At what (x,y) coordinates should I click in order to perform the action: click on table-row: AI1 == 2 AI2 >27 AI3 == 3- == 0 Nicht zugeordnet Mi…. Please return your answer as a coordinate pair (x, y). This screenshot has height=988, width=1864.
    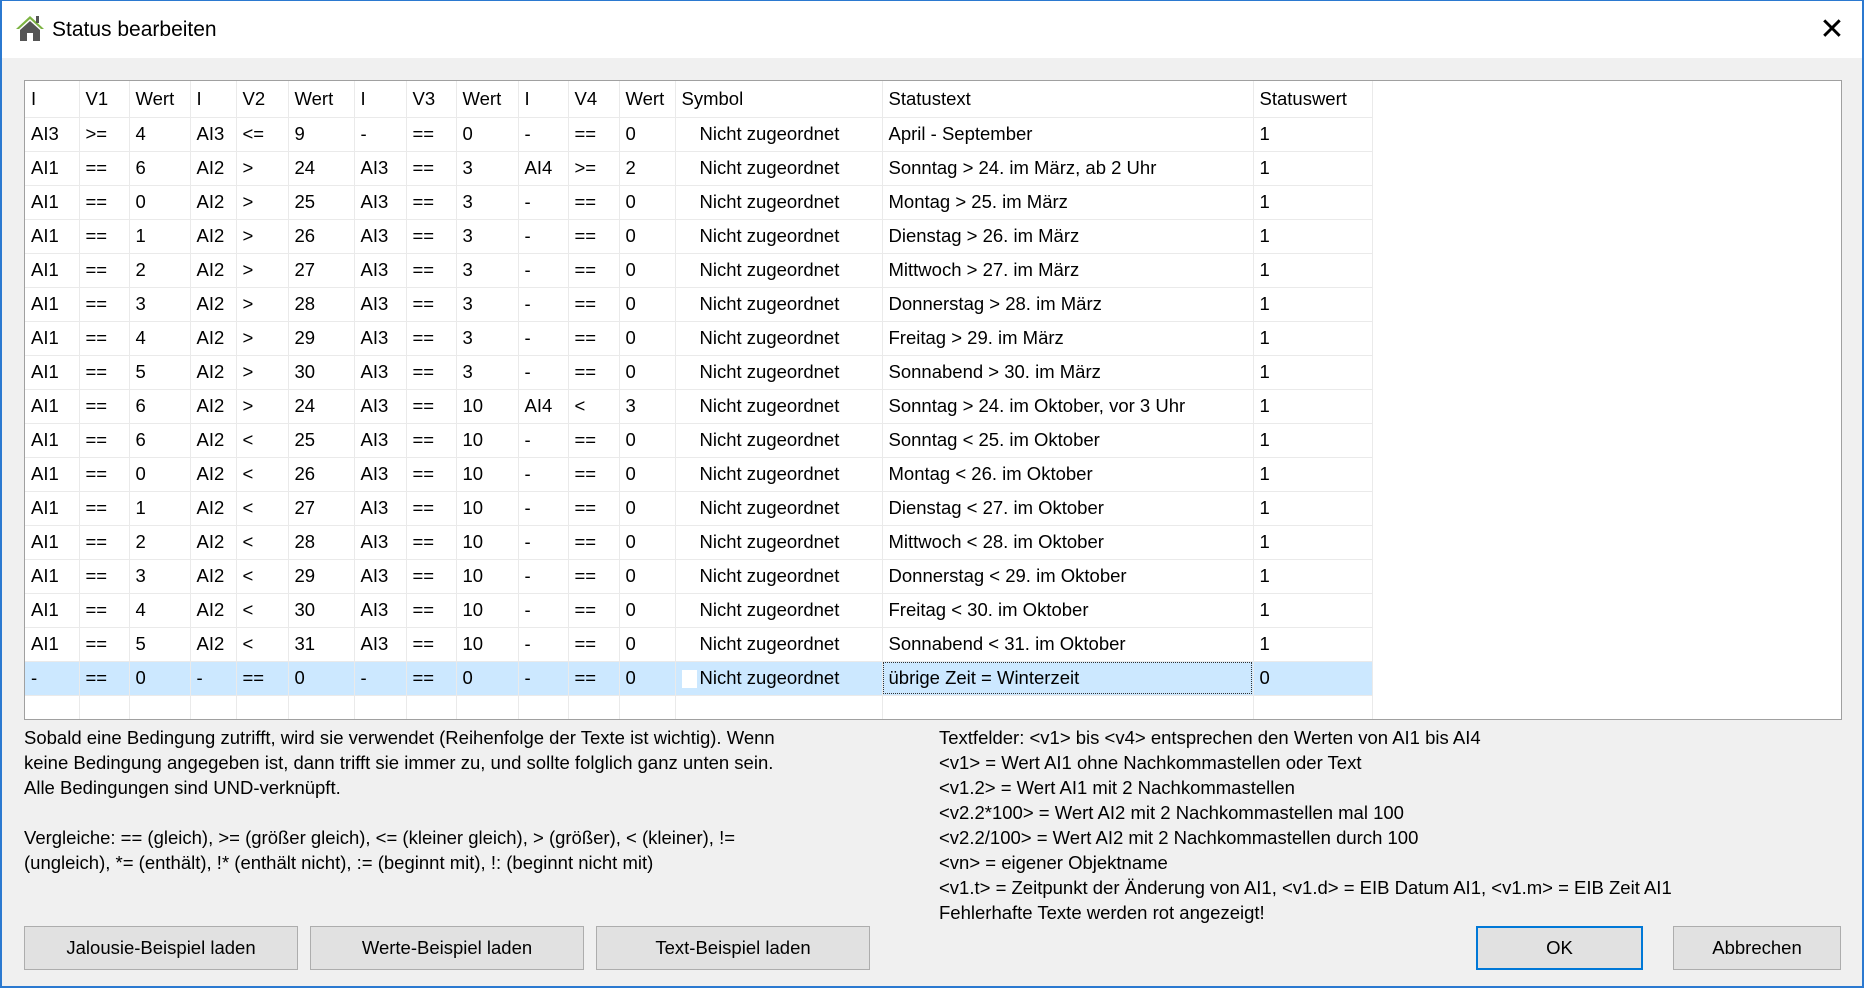
    Looking at the image, I should click on (699, 270).